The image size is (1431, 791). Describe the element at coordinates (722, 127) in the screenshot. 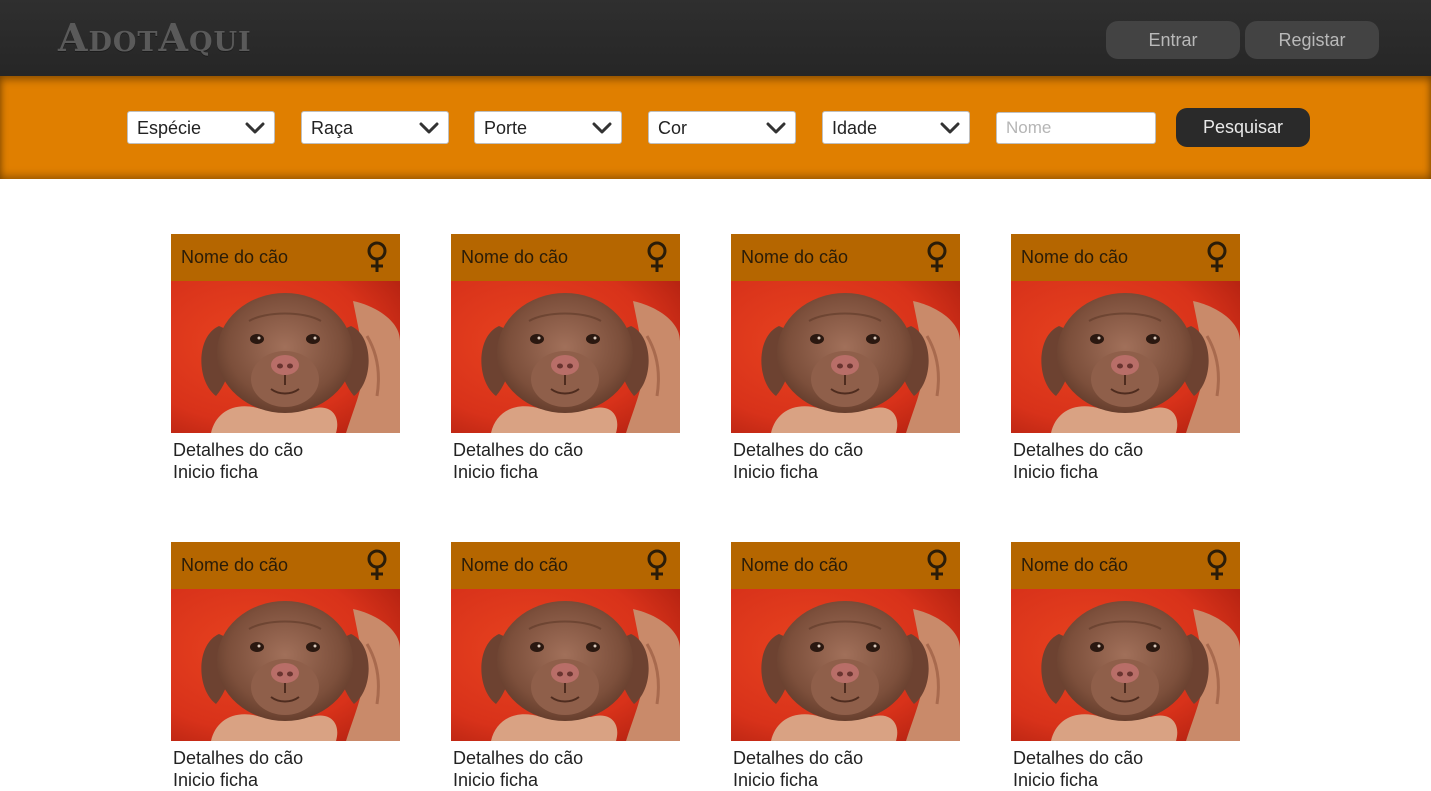

I see `color-select: Cor` at that location.